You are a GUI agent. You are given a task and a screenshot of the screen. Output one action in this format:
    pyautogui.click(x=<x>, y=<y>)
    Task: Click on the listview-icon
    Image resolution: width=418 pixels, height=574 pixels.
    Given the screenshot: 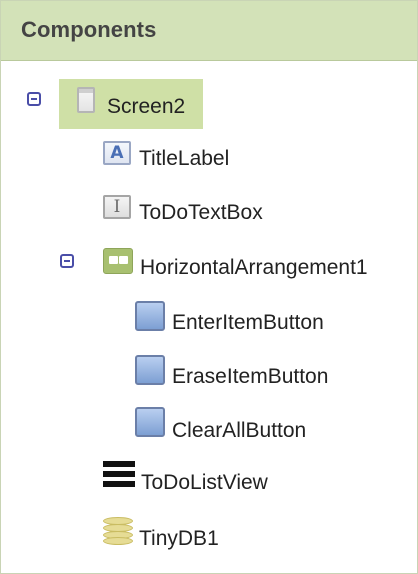 What is the action you would take?
    pyautogui.click(x=119, y=475)
    